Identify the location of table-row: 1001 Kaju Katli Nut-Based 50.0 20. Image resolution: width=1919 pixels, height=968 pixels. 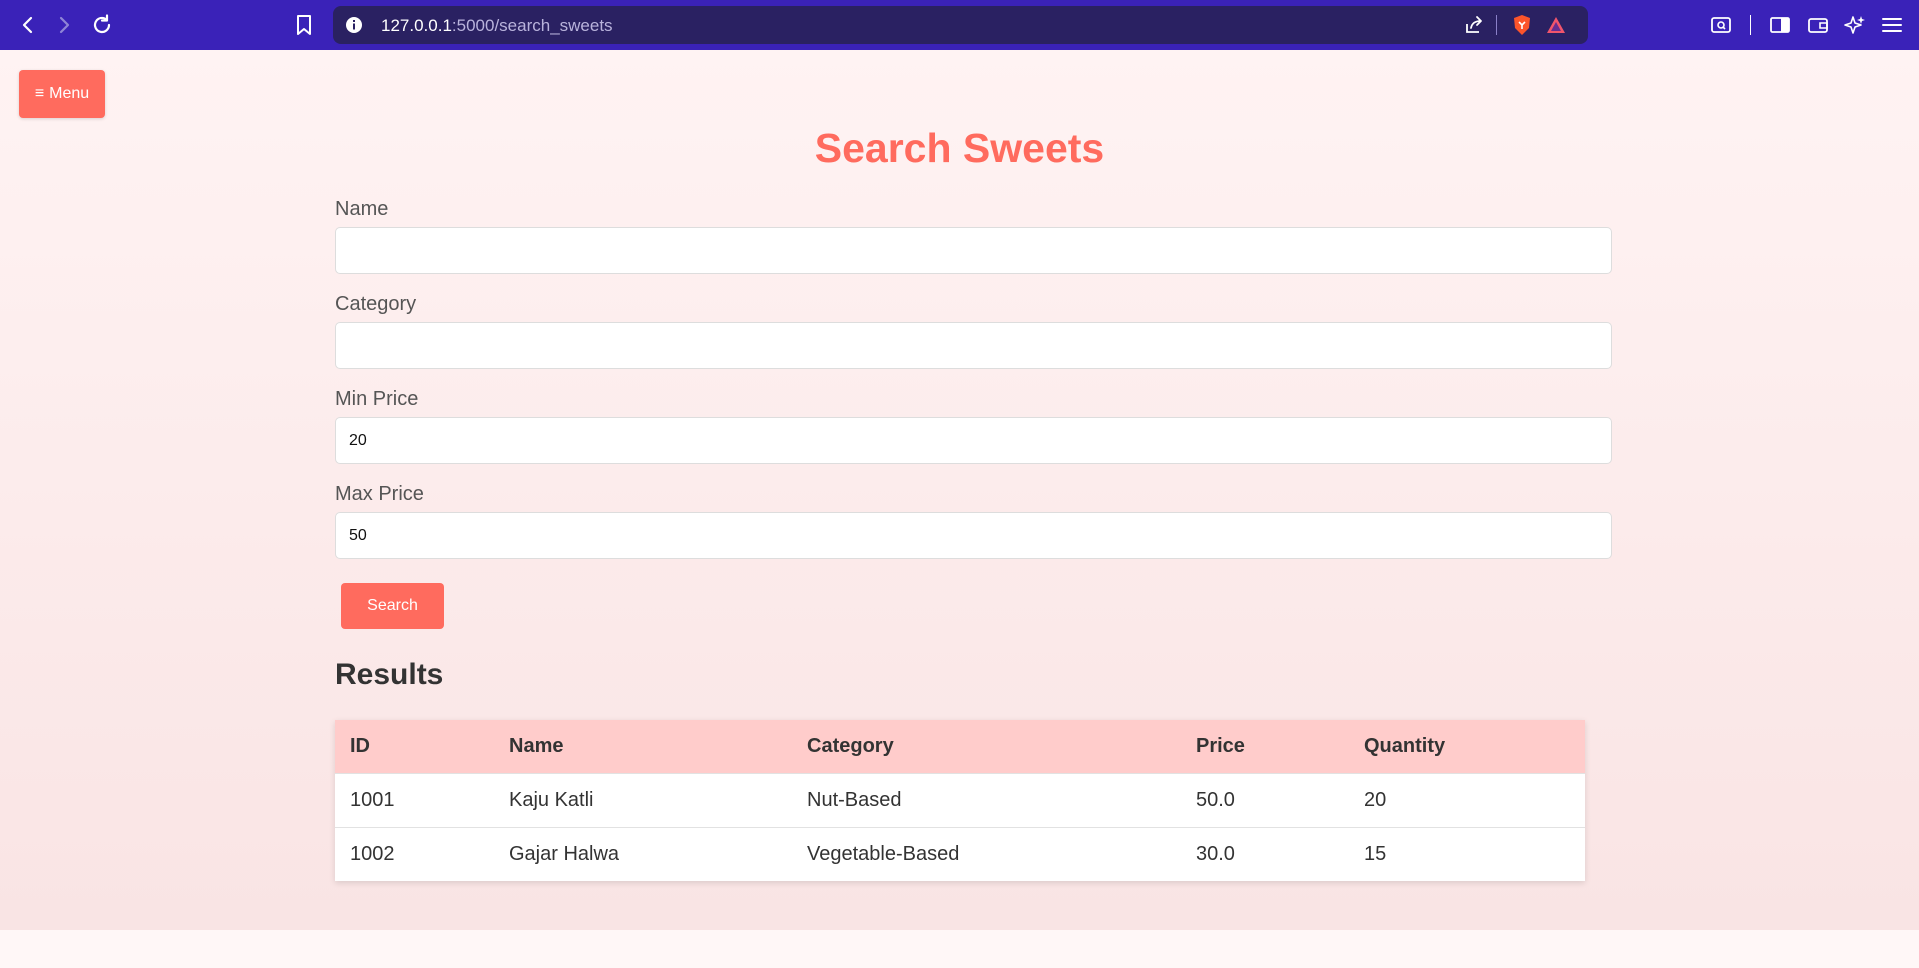
(960, 799).